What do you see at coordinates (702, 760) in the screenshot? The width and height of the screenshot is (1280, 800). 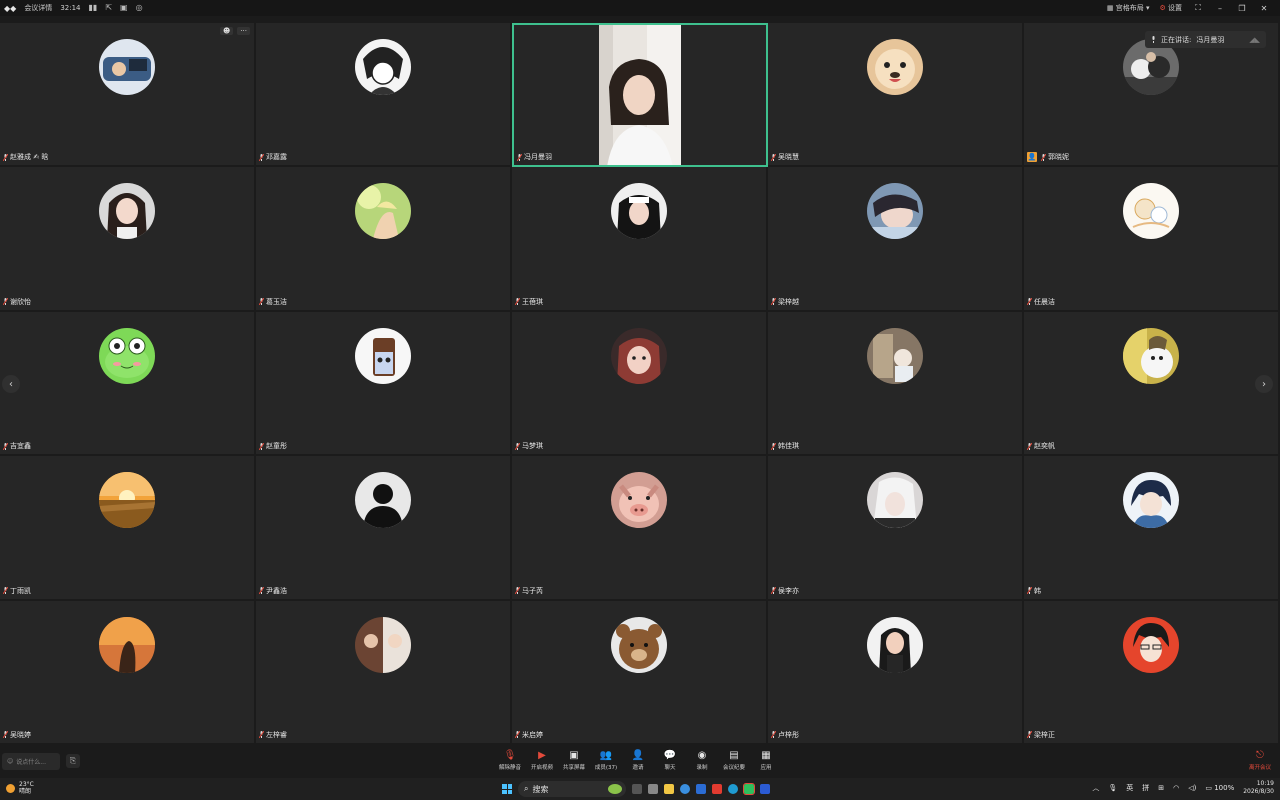 I see `toolbar-record-button: ◉ 录制` at bounding box center [702, 760].